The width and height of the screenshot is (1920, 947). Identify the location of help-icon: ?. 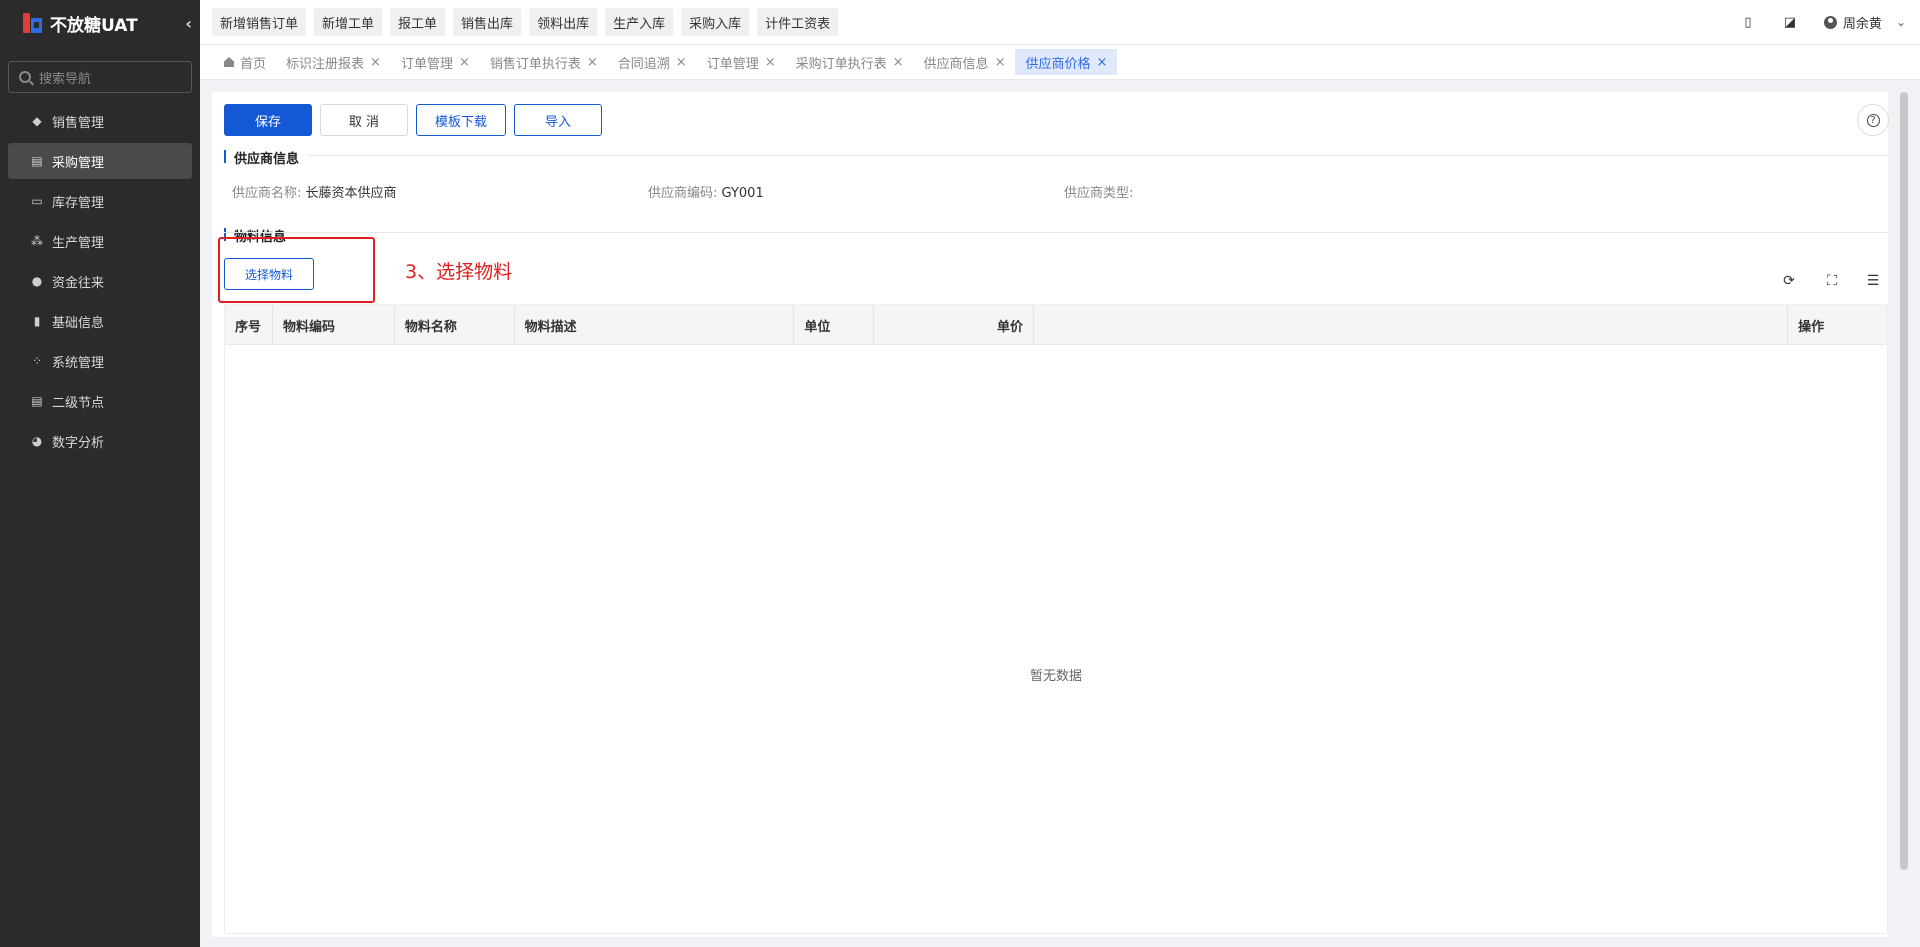
(1873, 120).